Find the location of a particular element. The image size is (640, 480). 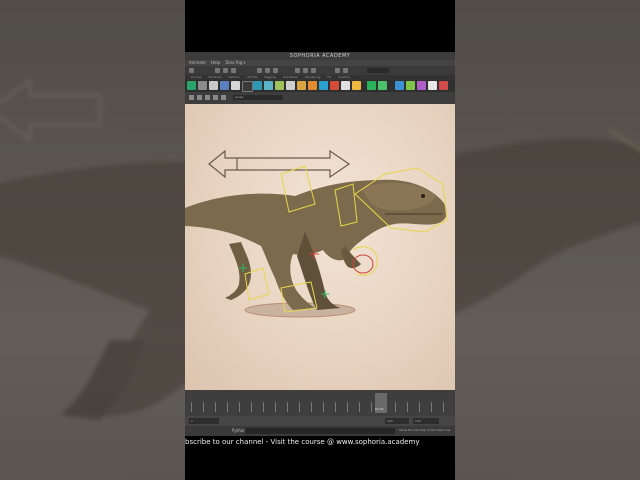

dinosaur-scene is located at coordinates (316, 233).